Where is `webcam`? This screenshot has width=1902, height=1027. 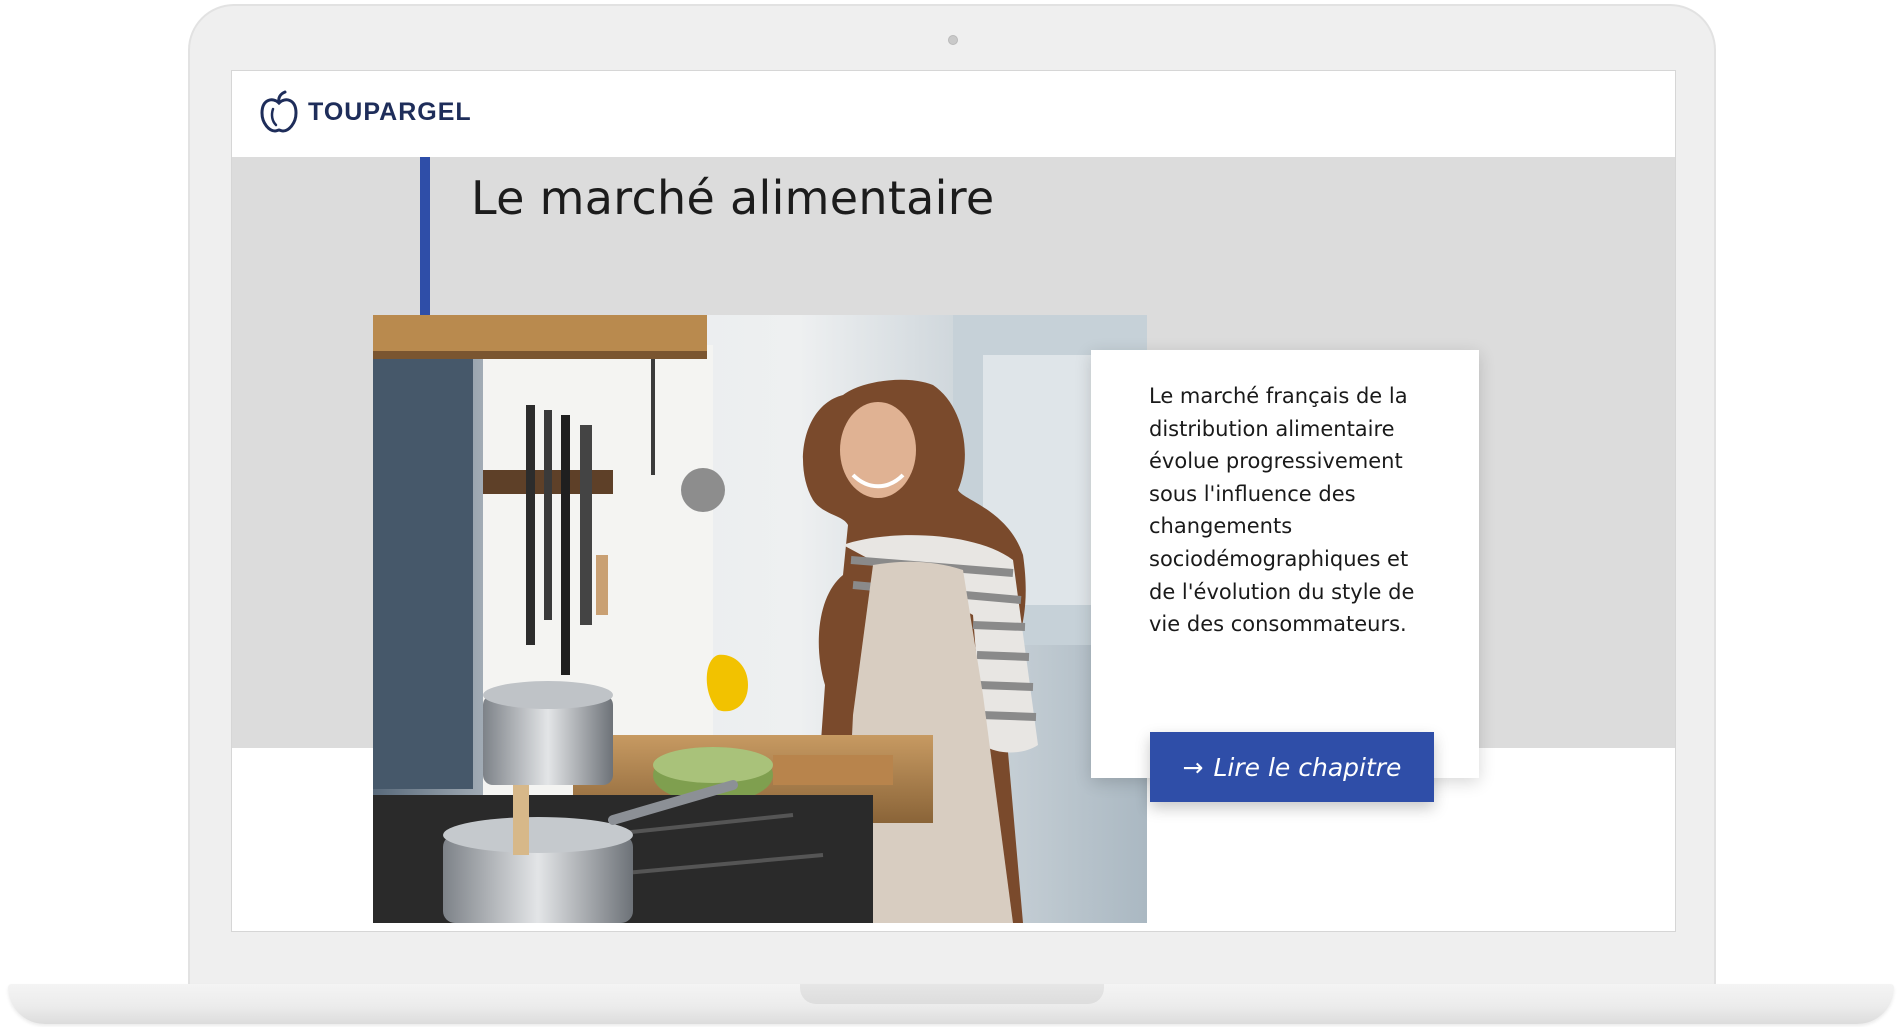 webcam is located at coordinates (953, 40).